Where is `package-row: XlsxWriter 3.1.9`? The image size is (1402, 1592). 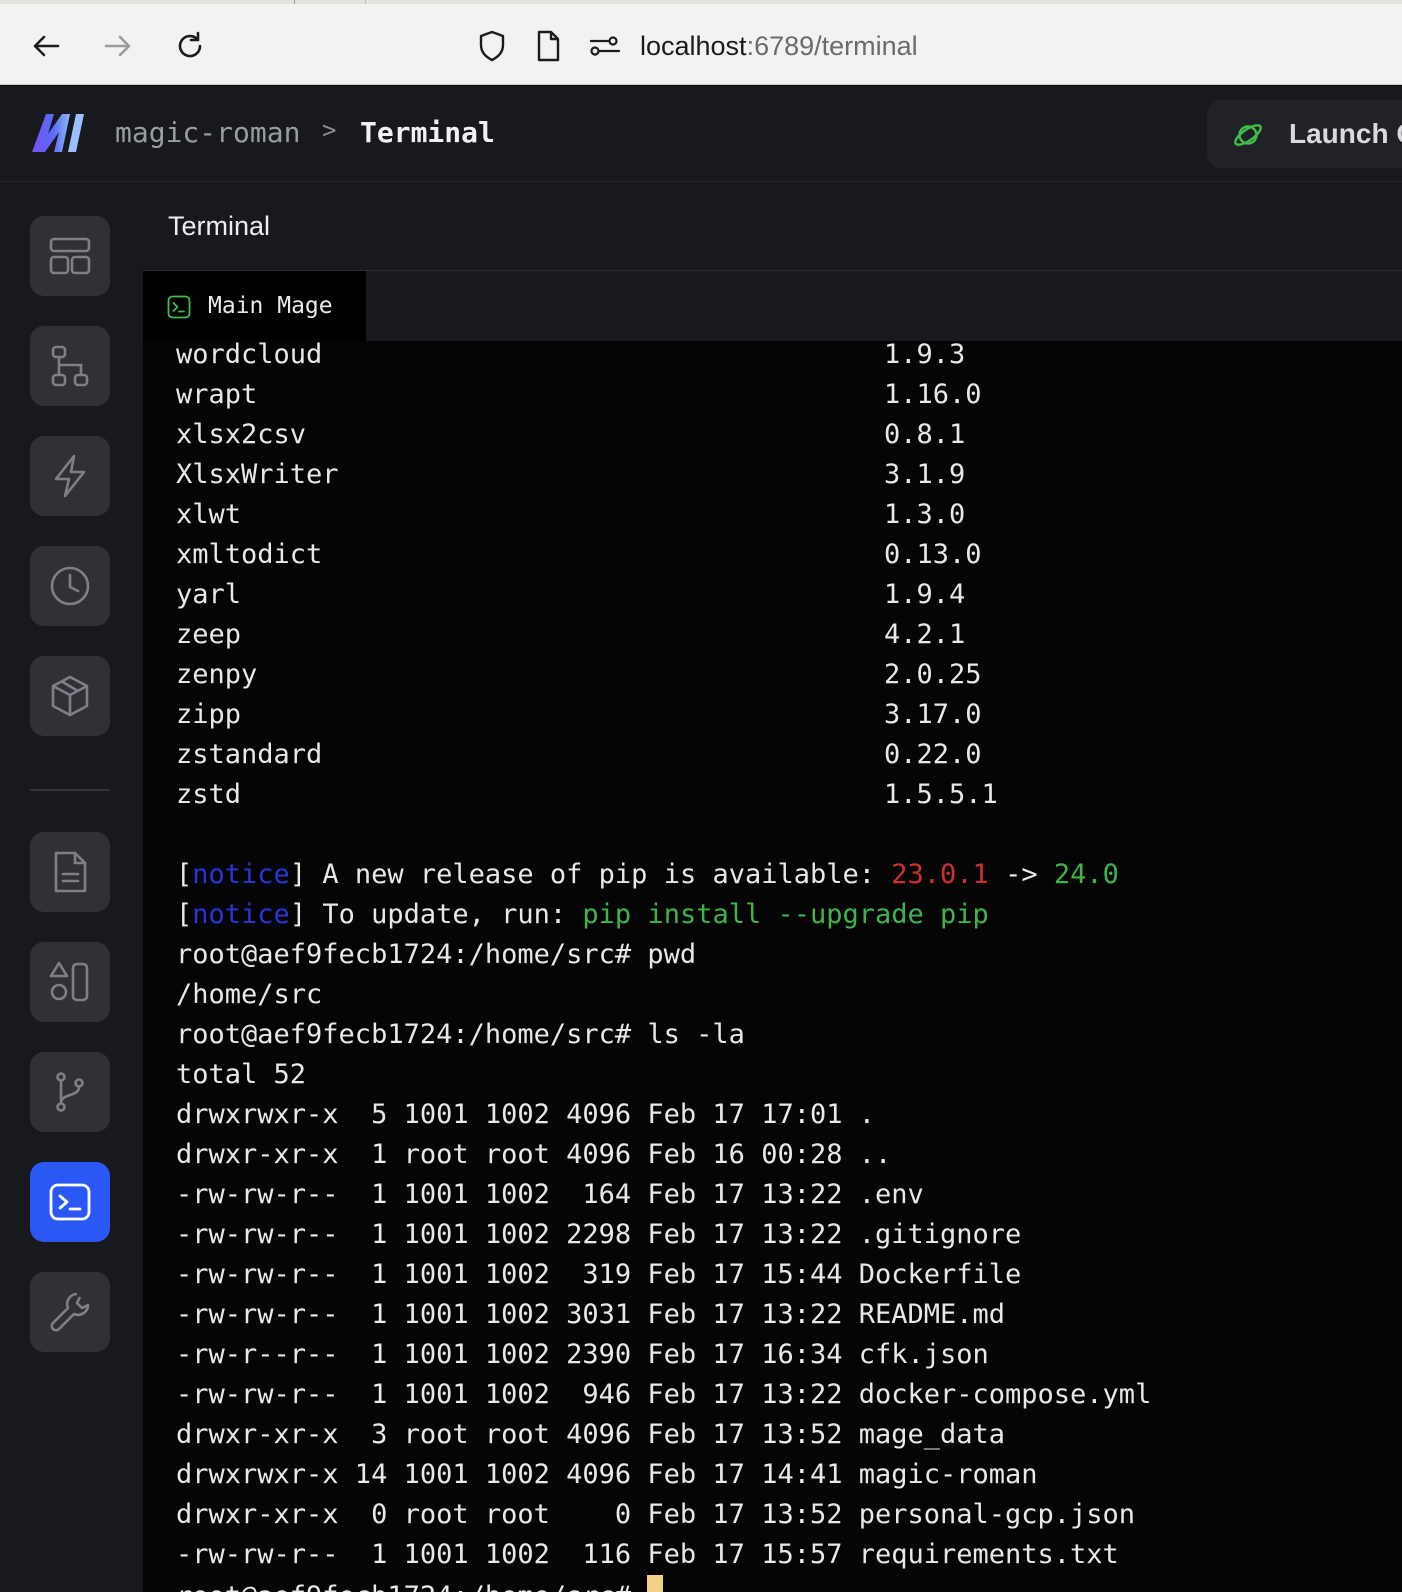
package-row: XlsxWriter 3.1.9 is located at coordinates (663, 475).